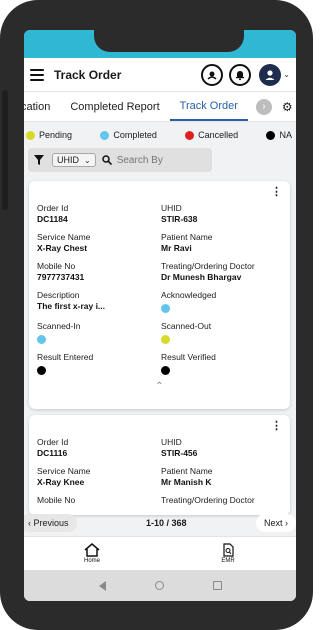 The height and width of the screenshot is (630, 320). What do you see at coordinates (223, 332) in the screenshot?
I see `scanned-out-field: Scanned-Out` at bounding box center [223, 332].